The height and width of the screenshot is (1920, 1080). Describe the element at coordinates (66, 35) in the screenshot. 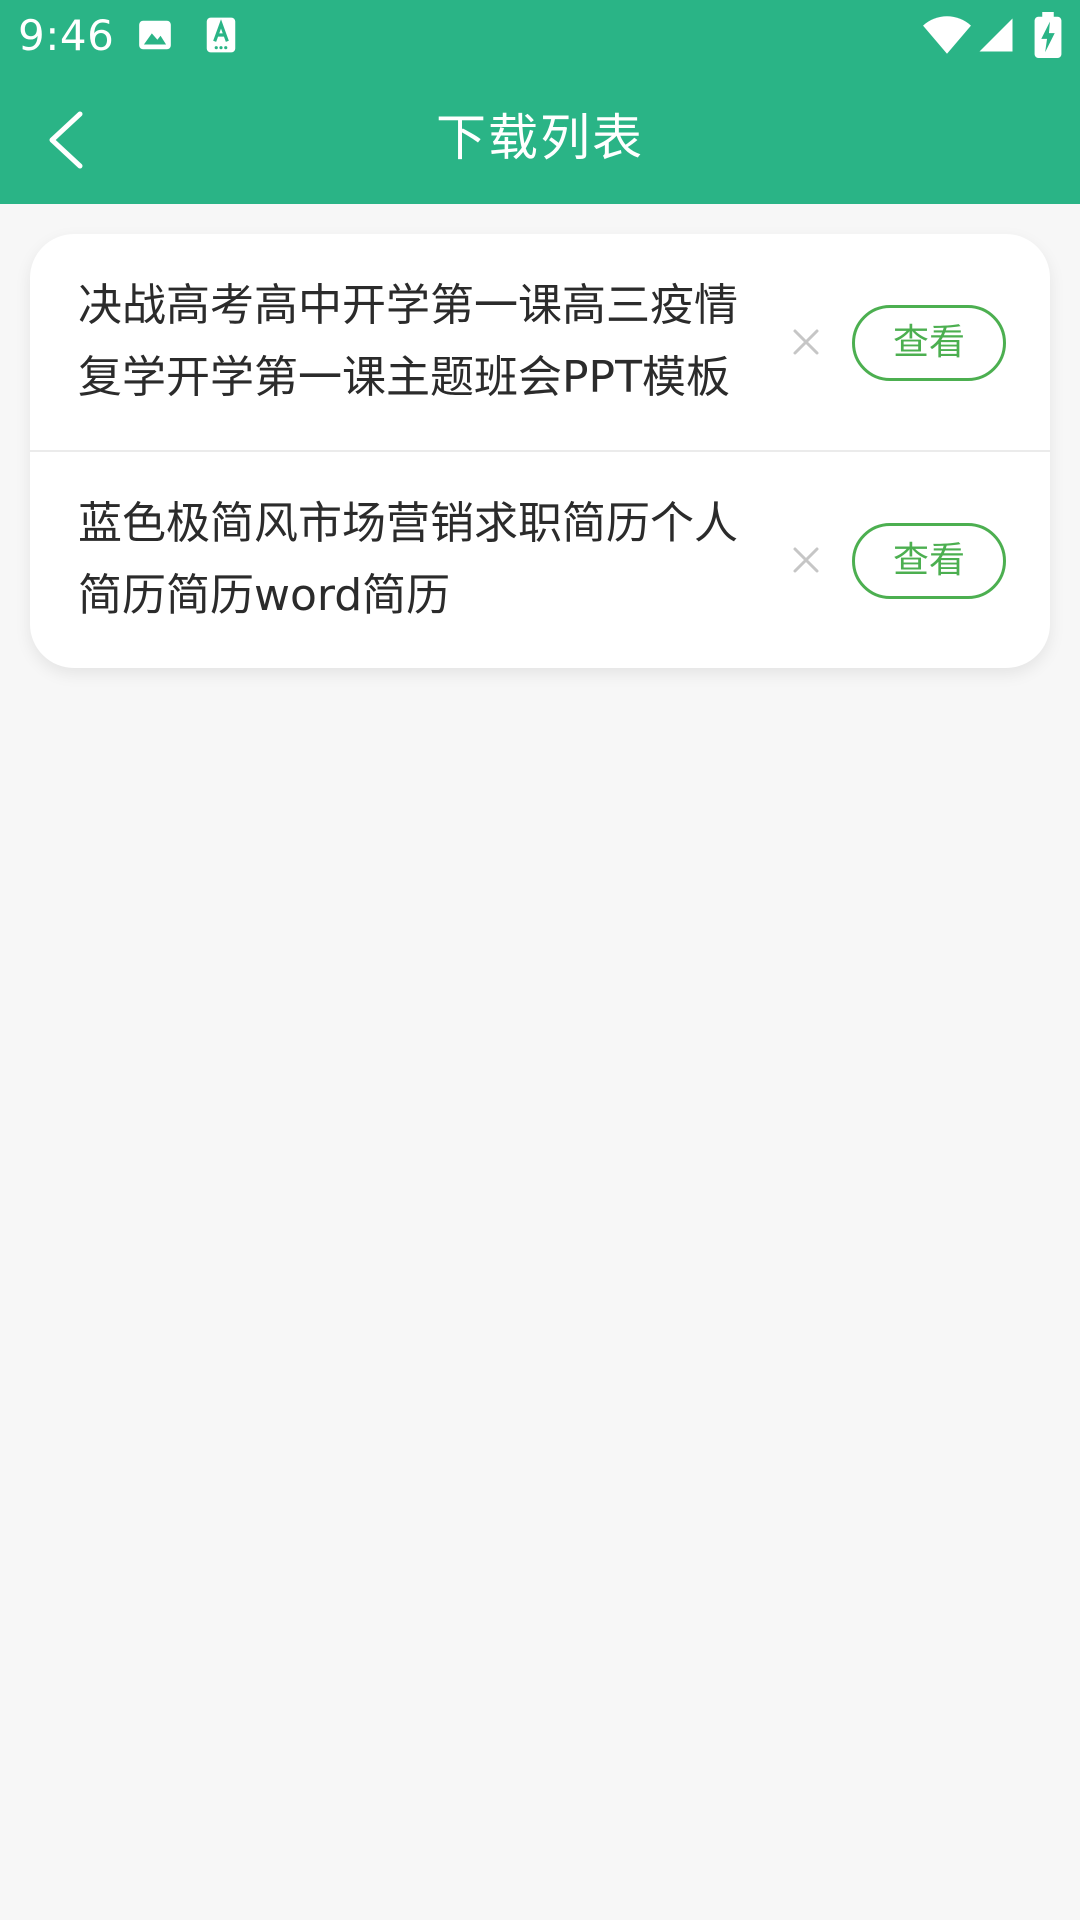

I see `status-time: 9:46` at that location.